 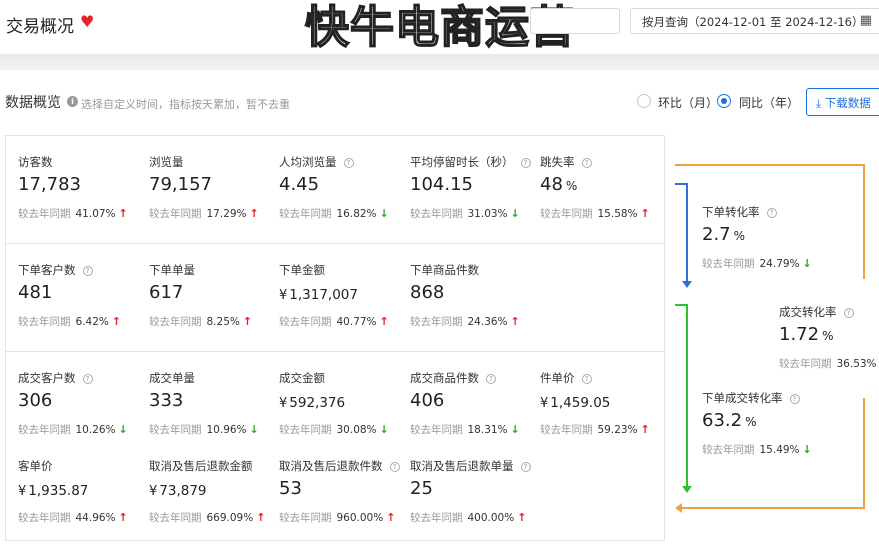 I want to click on download-icon: ⤓, so click(x=819, y=103).